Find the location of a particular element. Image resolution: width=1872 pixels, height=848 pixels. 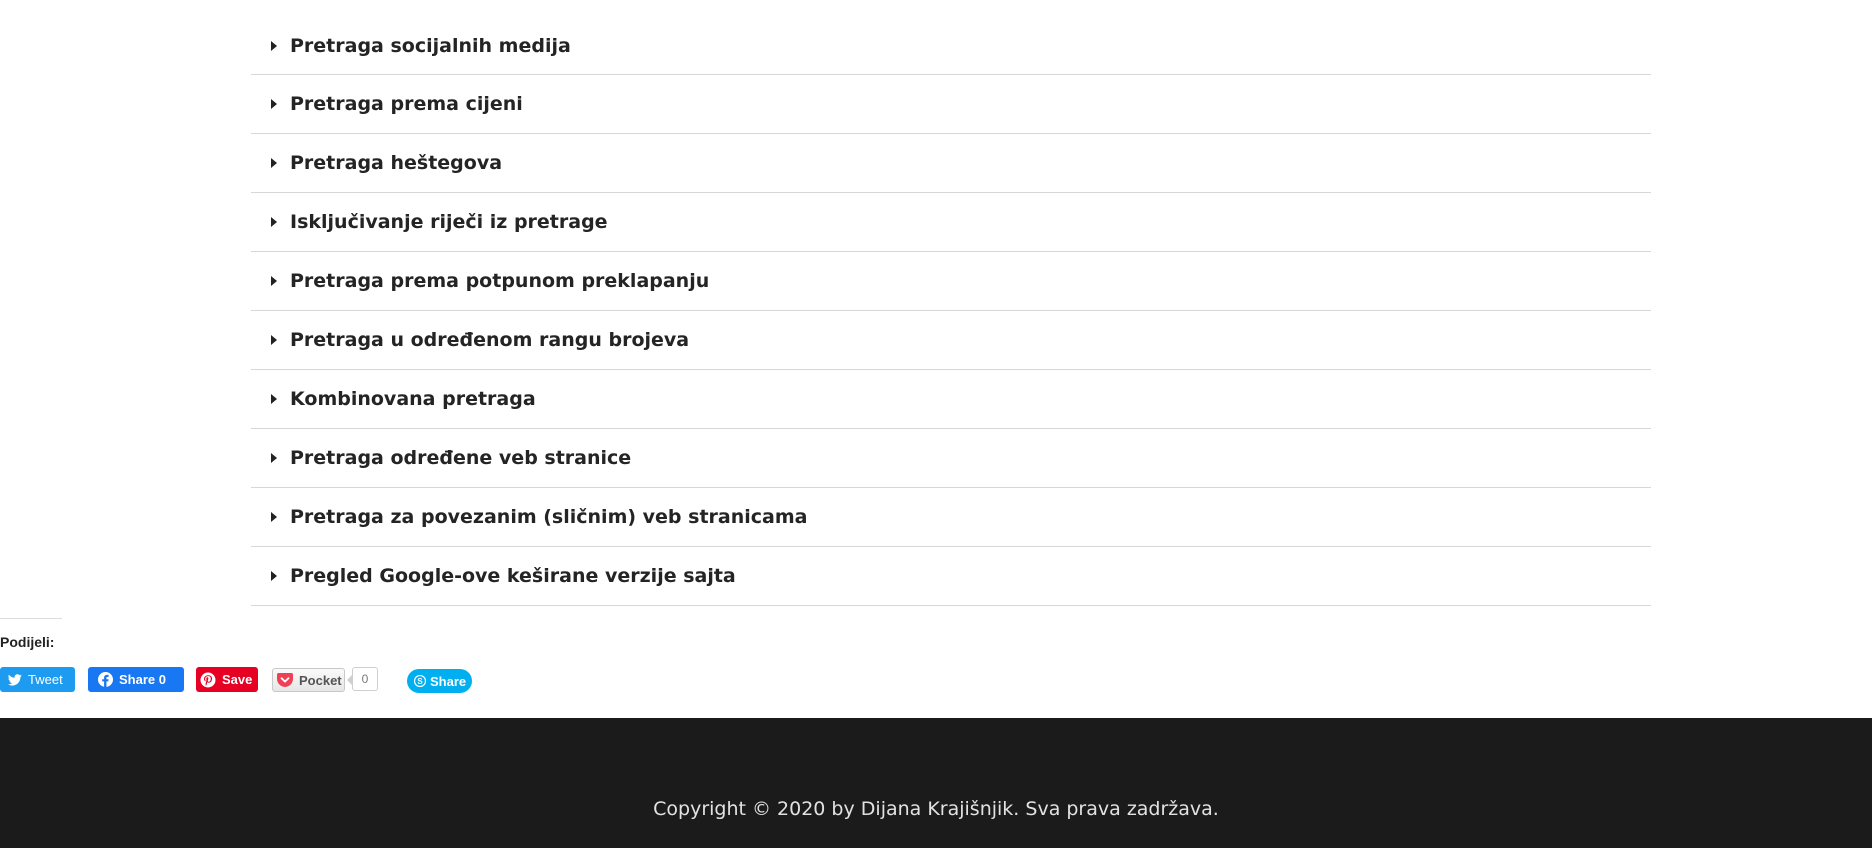

pinterest-save-button: Save is located at coordinates (227, 679).